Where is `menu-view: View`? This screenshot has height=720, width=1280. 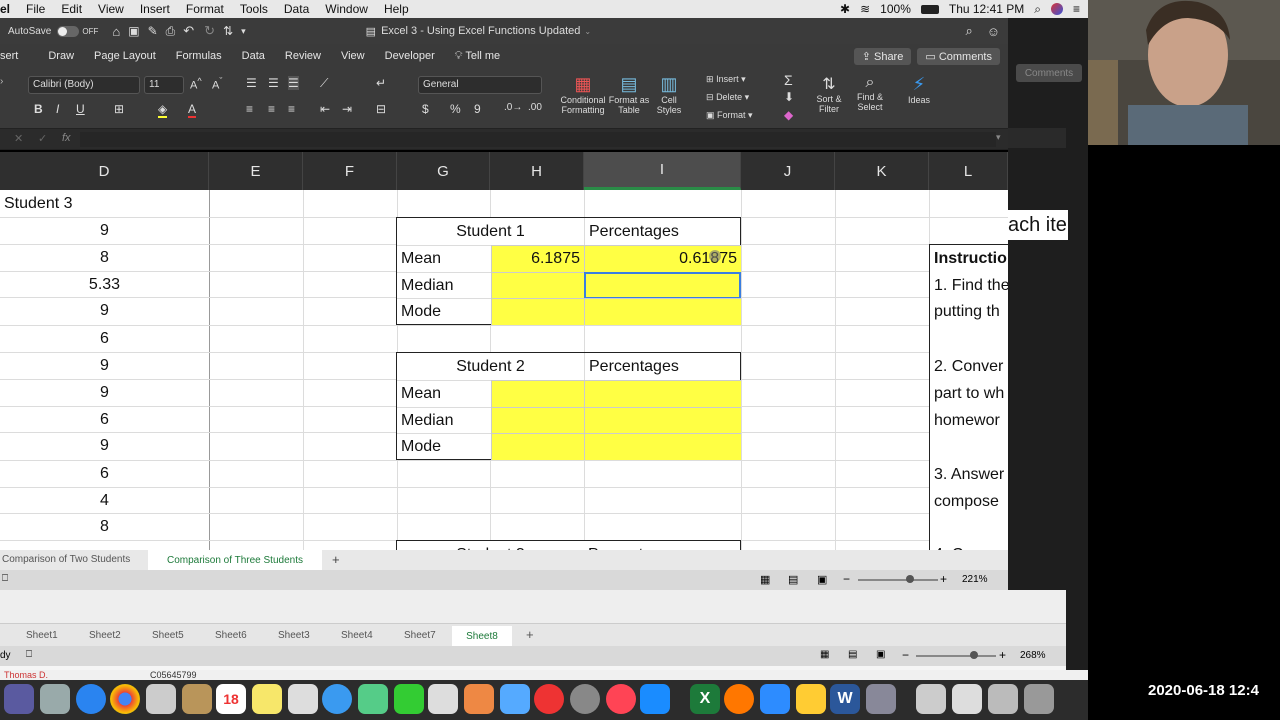
menu-view: View is located at coordinates (111, 9).